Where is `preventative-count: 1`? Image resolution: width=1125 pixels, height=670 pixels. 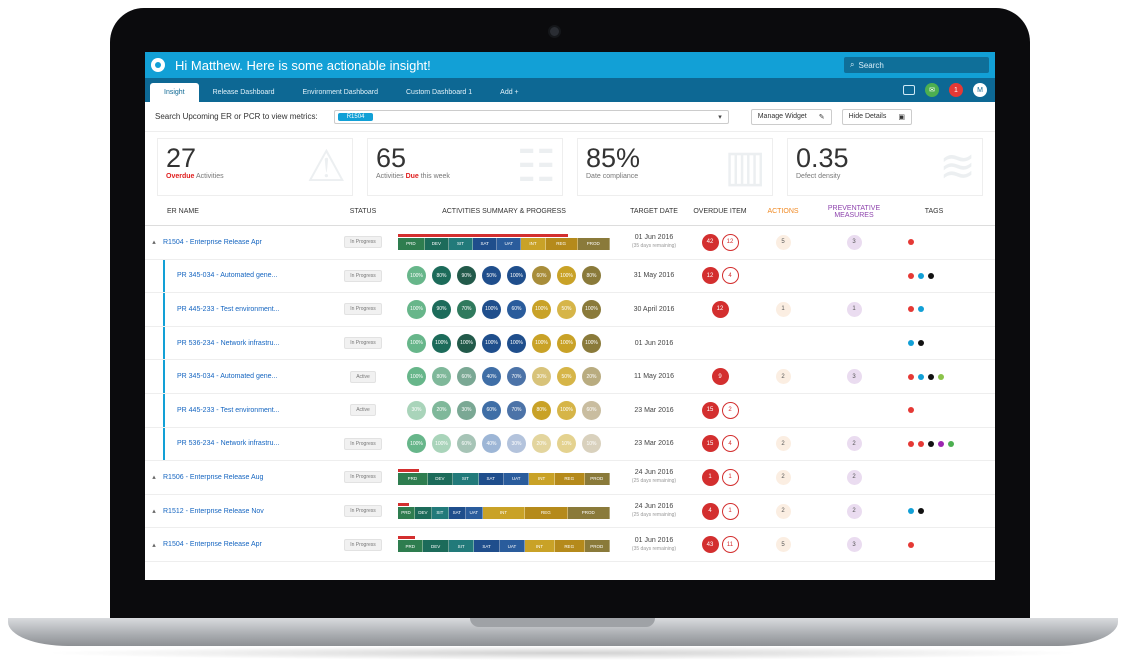 preventative-count: 1 is located at coordinates (854, 309).